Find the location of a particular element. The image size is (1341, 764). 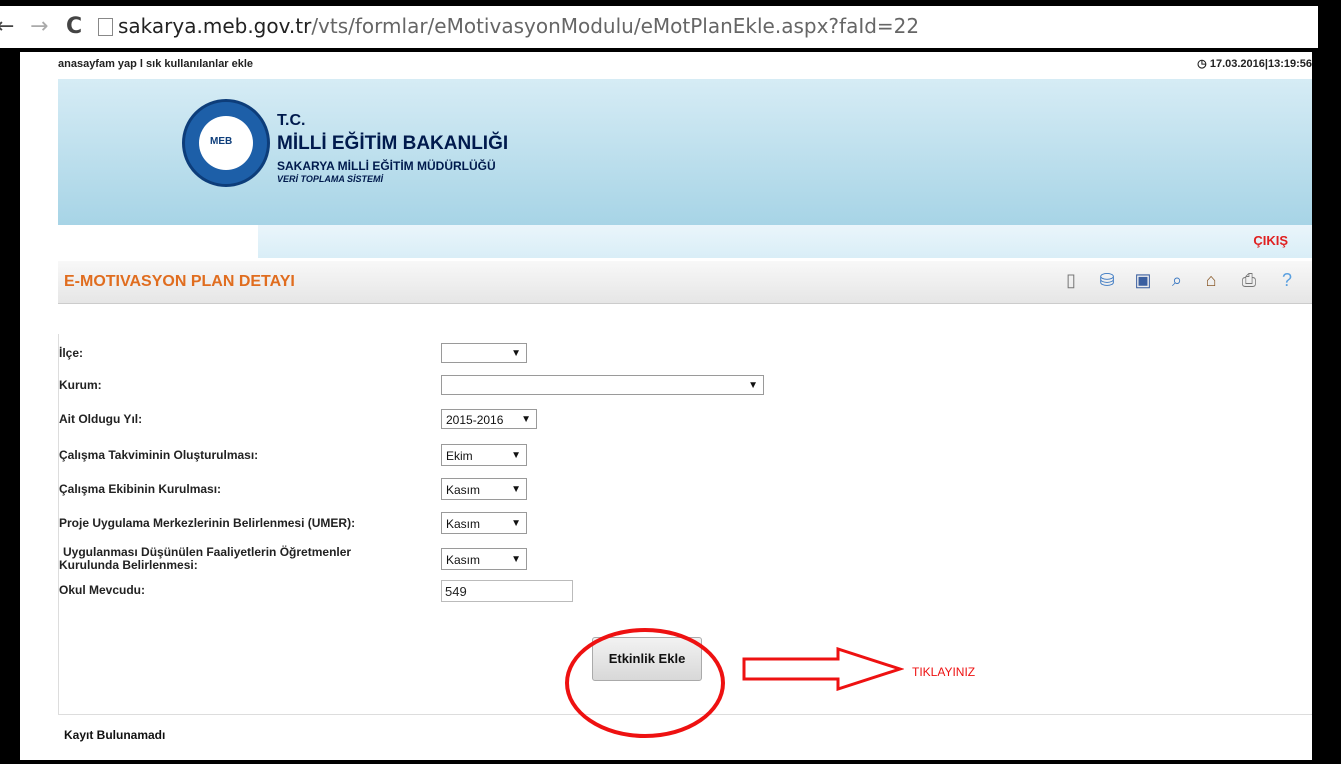

datetime-display: ◷ 17.03.2016|13:19:56 is located at coordinates (1254, 63).